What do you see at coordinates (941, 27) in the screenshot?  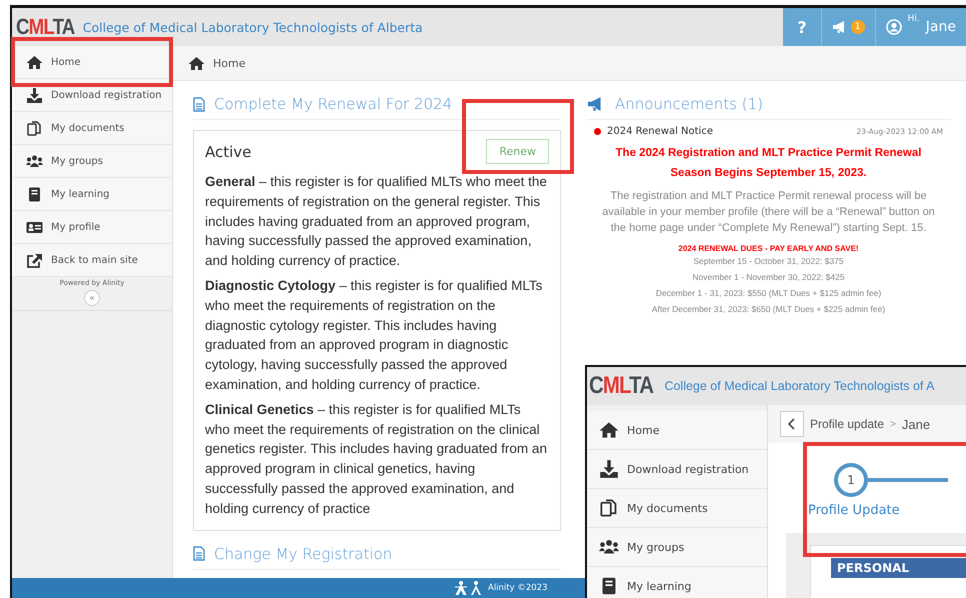 I see `user-name: Jane` at bounding box center [941, 27].